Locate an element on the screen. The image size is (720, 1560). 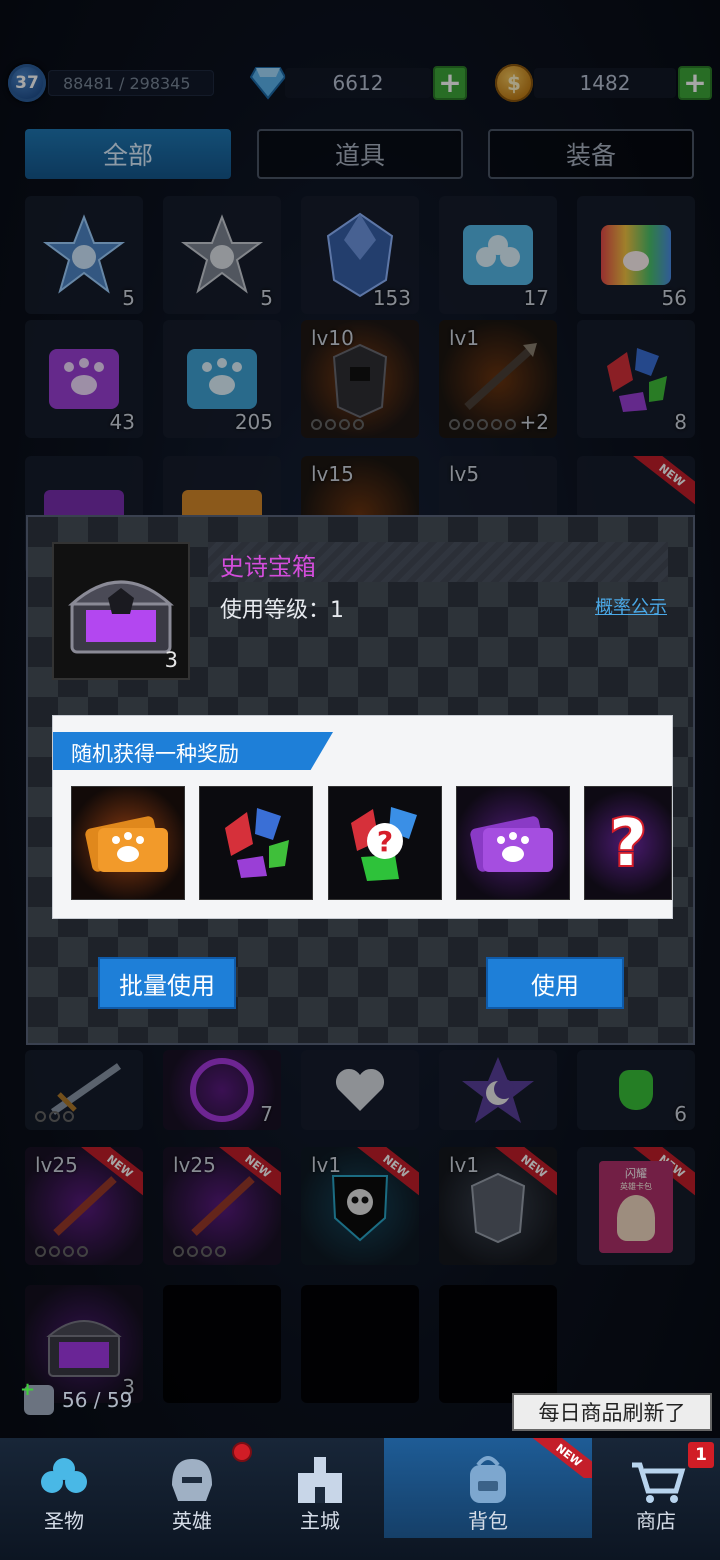
nav-label: 英雄 is located at coordinates (192, 1521).